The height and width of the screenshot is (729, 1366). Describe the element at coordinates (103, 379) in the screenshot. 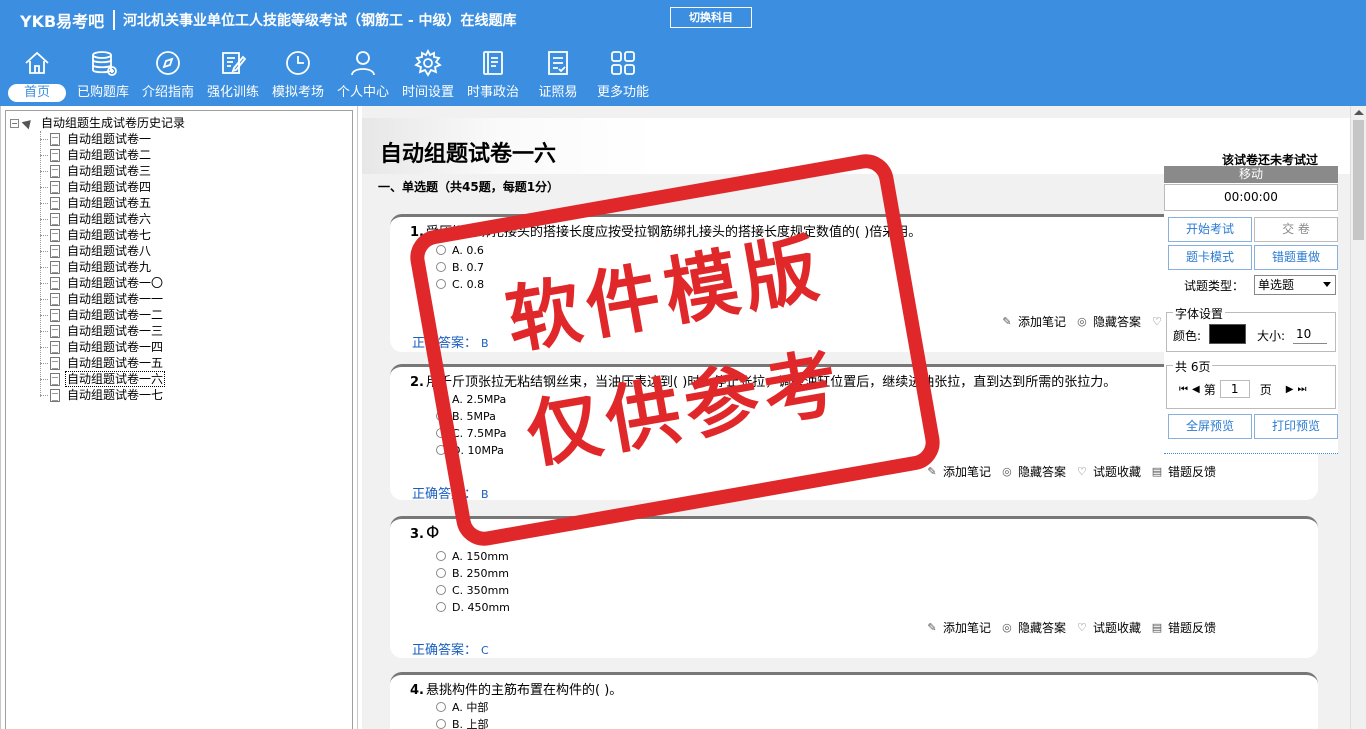

I see `tree-item: 自动组题试卷一六` at that location.